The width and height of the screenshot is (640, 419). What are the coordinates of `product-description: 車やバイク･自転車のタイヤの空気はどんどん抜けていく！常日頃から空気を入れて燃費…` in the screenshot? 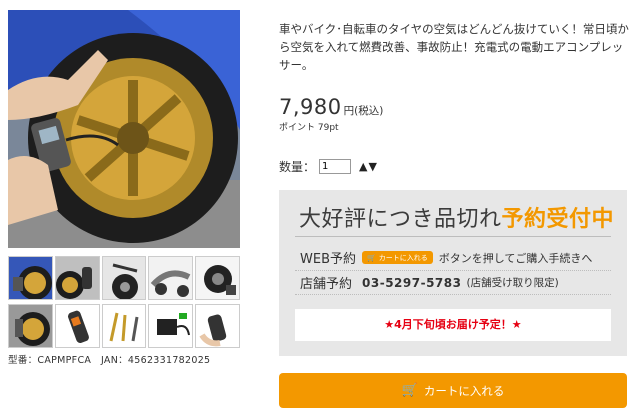 It's located at (454, 47).